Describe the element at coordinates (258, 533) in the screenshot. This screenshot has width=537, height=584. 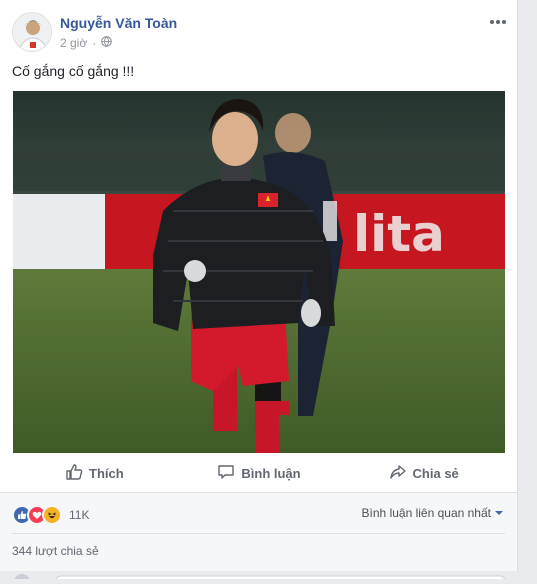
I see `divider` at that location.